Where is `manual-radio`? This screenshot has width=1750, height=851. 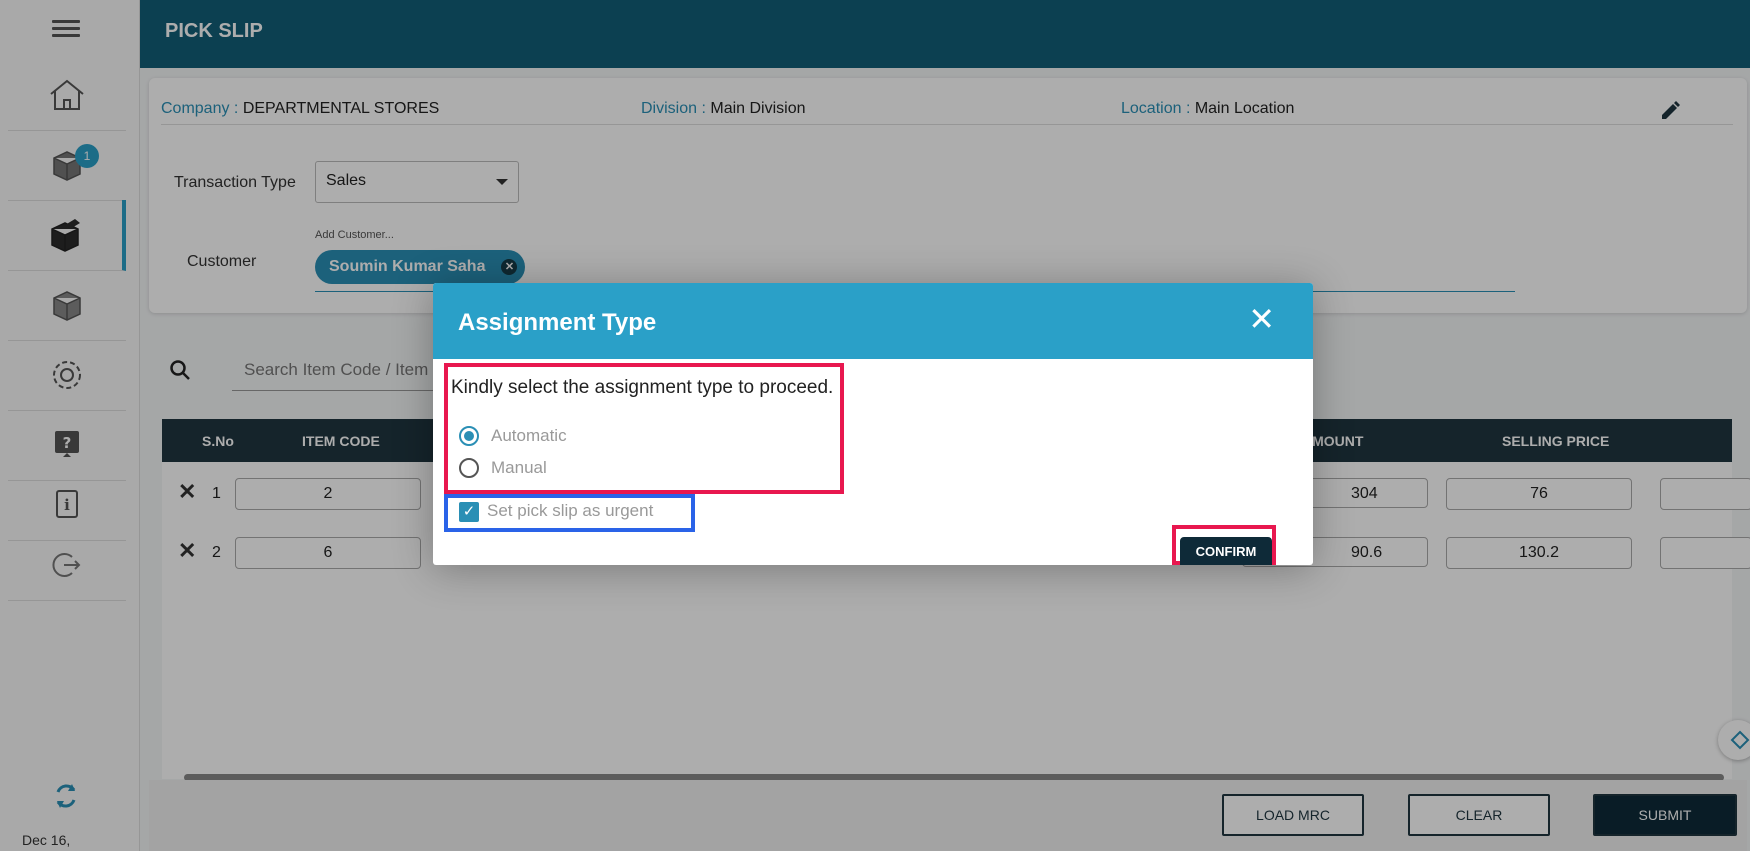
manual-radio is located at coordinates (469, 468).